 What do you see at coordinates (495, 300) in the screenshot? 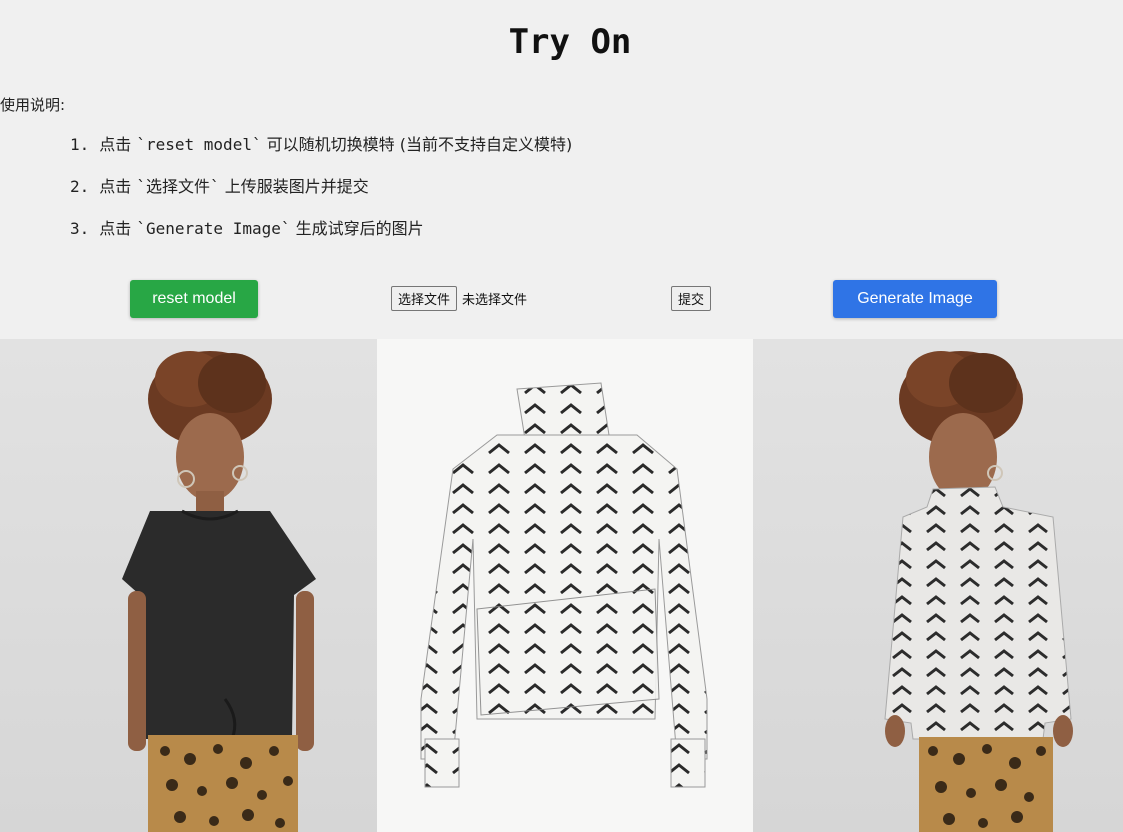
I see `file-status: 未选择文件` at bounding box center [495, 300].